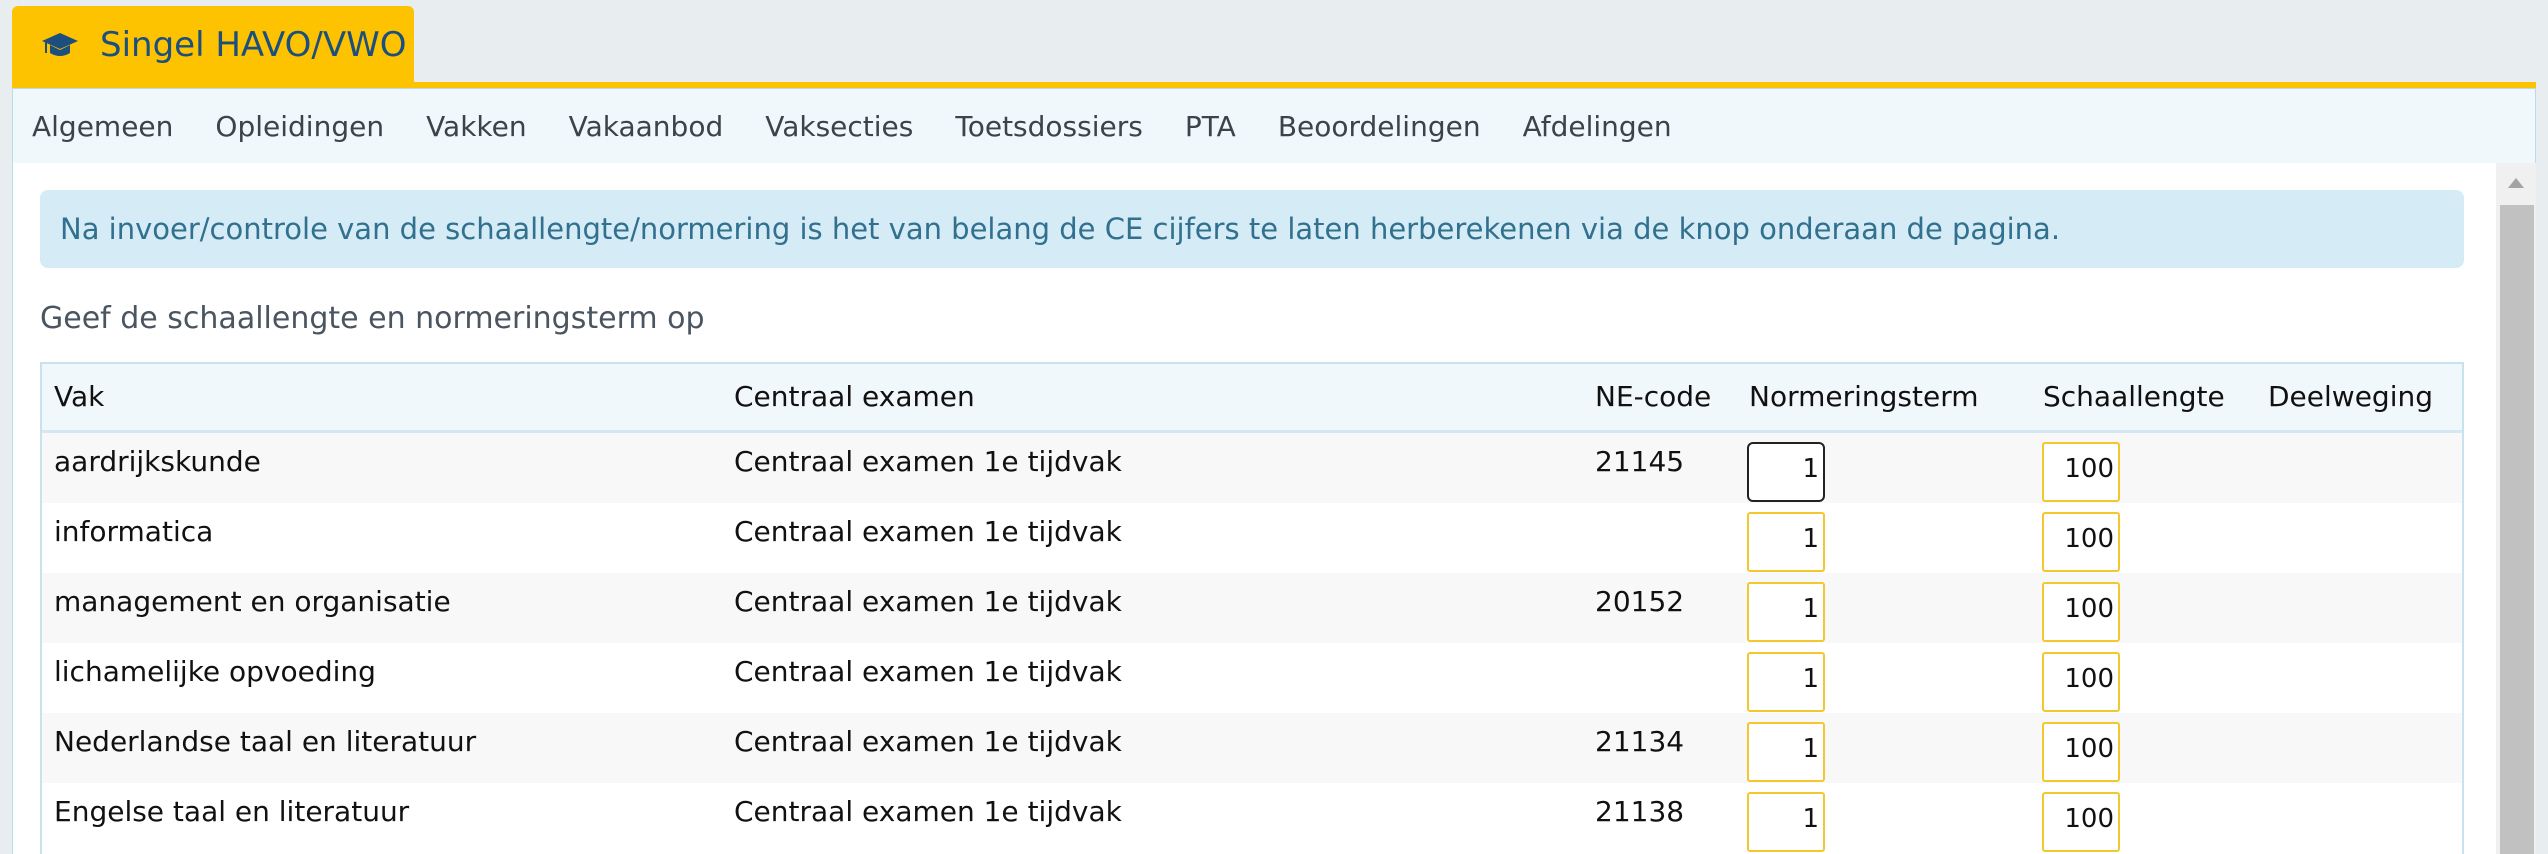 This screenshot has width=2548, height=854. What do you see at coordinates (1379, 126) in the screenshot?
I see `menu-item-beoordelingen: Beoordelingen` at bounding box center [1379, 126].